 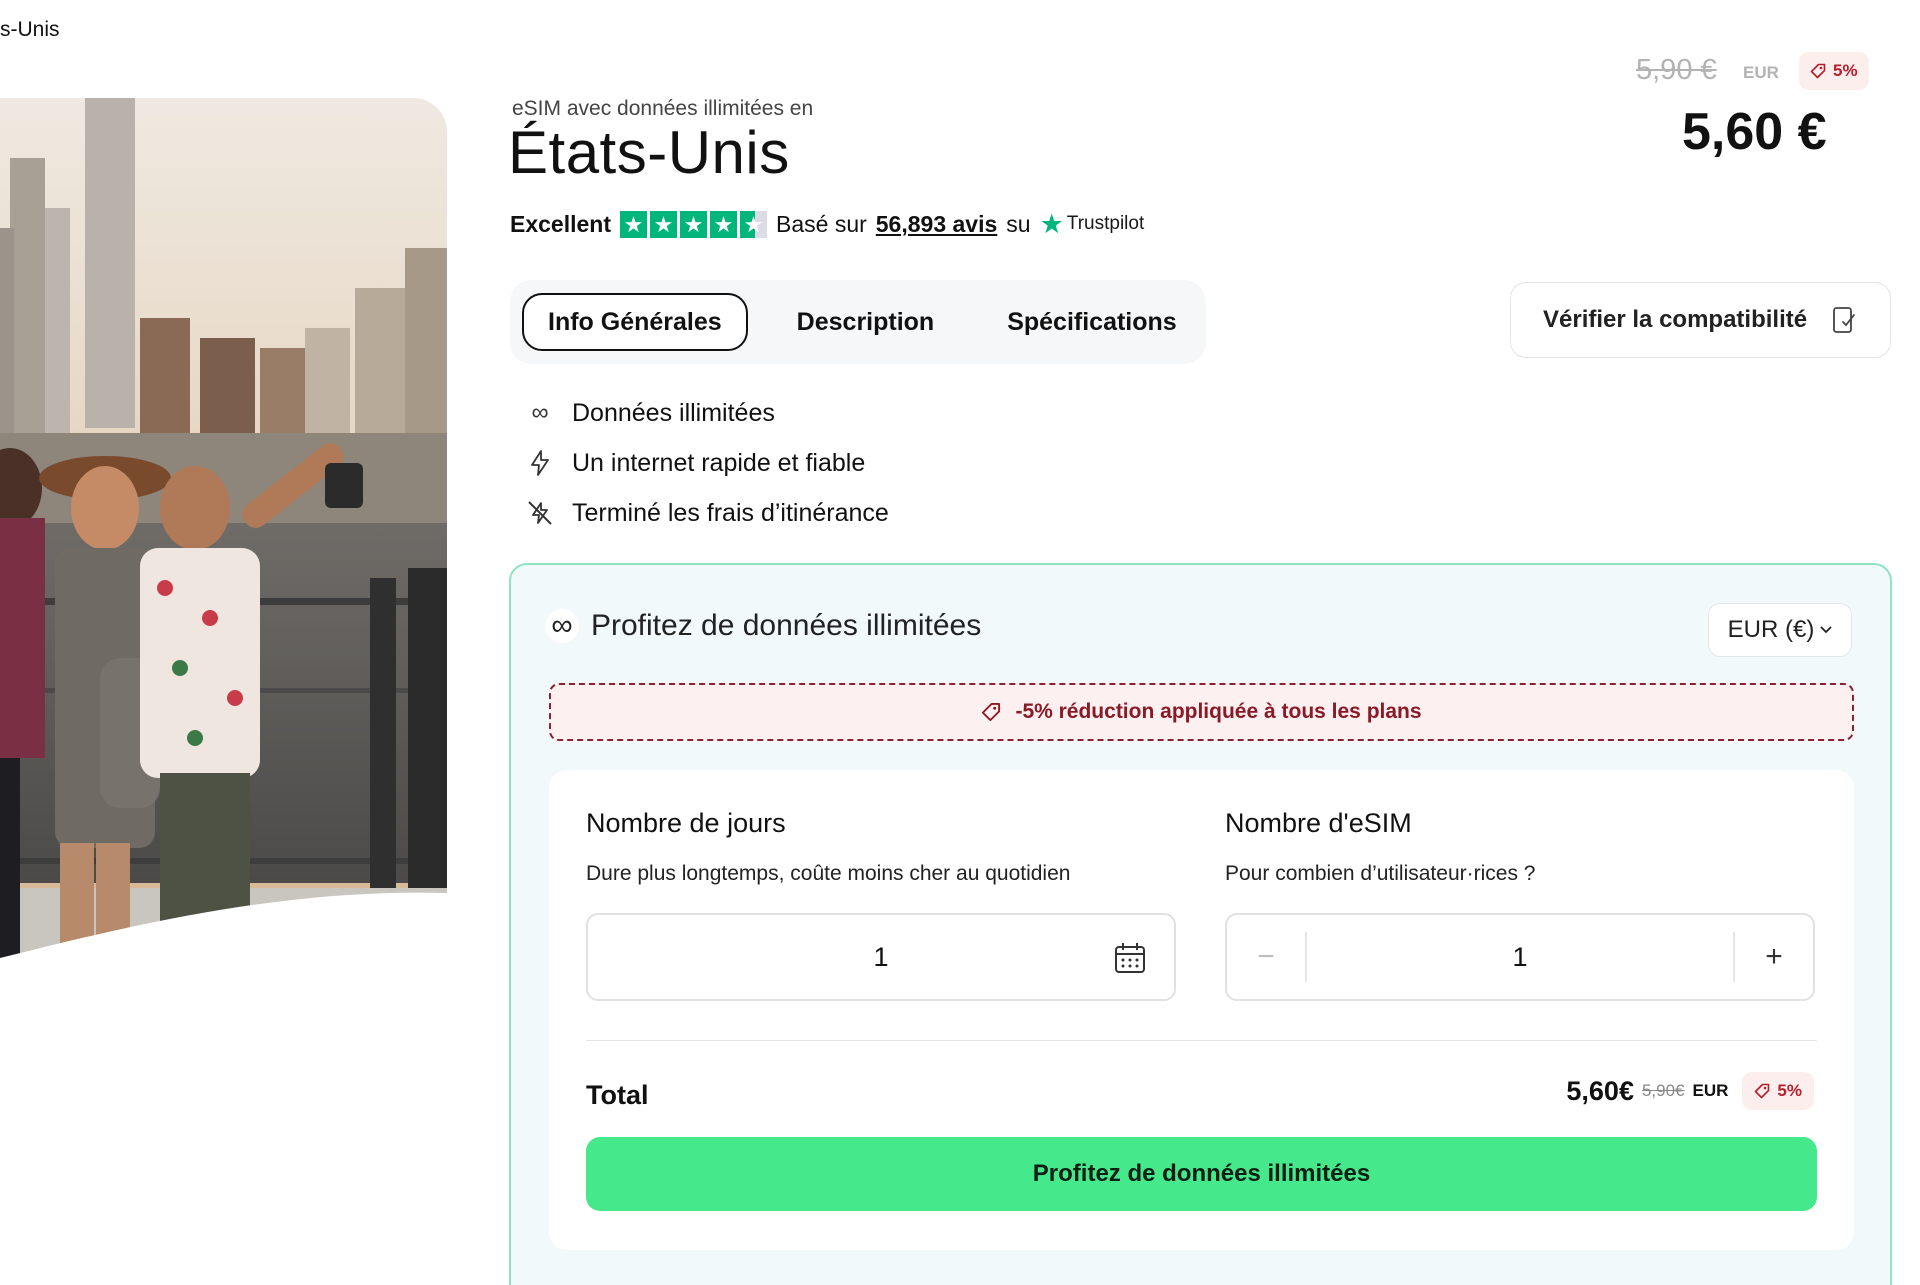 I want to click on half-star-icon: ★, so click(x=753, y=224).